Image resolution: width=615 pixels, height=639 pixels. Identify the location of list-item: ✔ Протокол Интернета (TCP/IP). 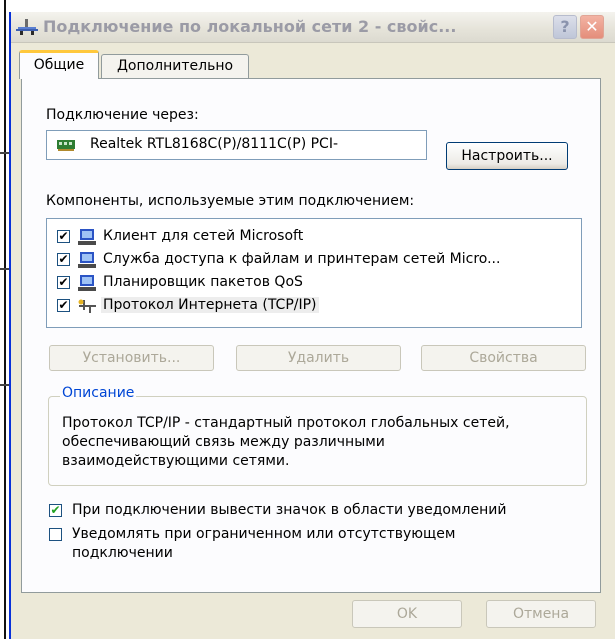
(312, 307).